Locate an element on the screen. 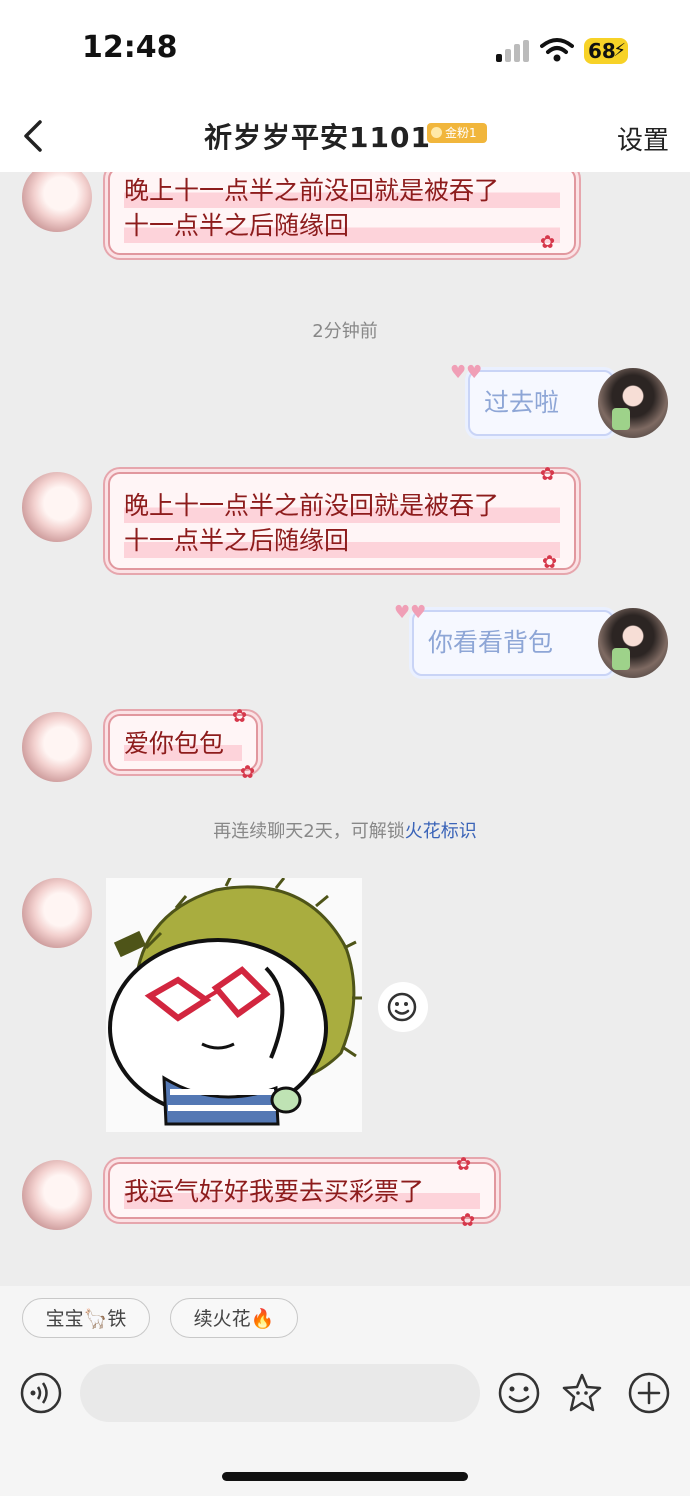  sticker-smile-icon is located at coordinates (402, 1007).